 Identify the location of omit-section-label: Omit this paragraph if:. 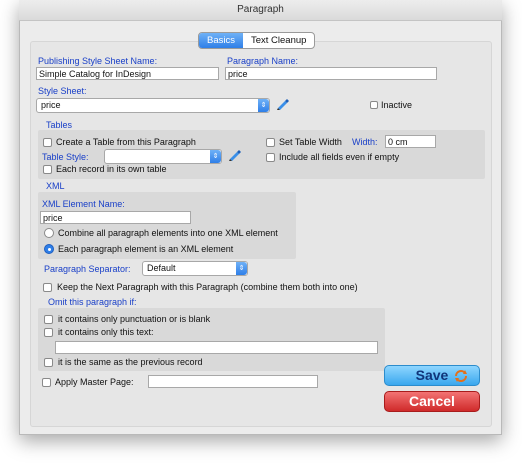
(92, 302).